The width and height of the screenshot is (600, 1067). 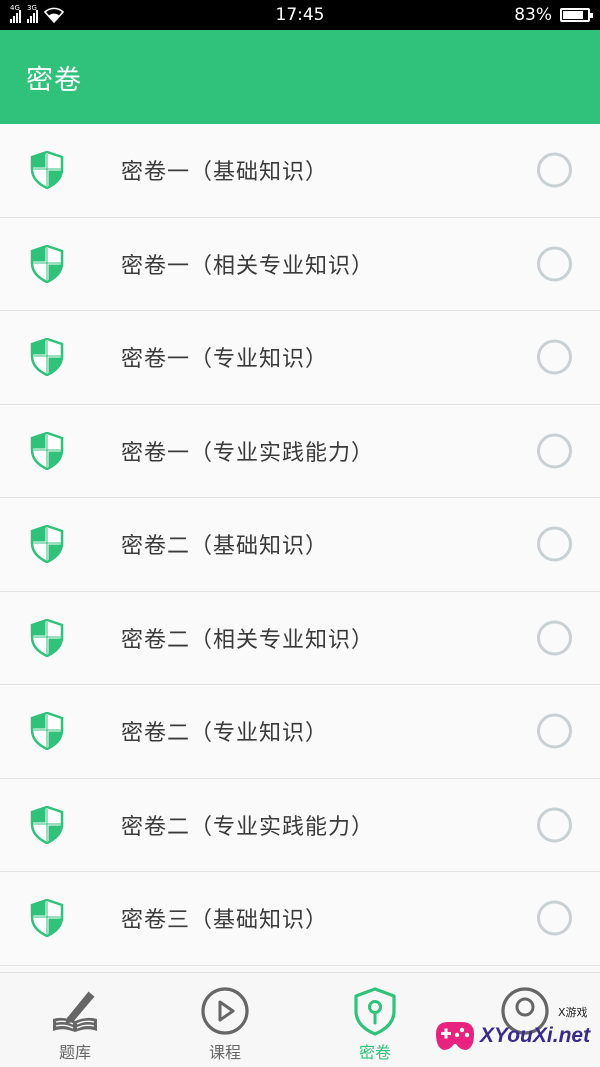 I want to click on nav-label: 课程, so click(x=224, y=1052).